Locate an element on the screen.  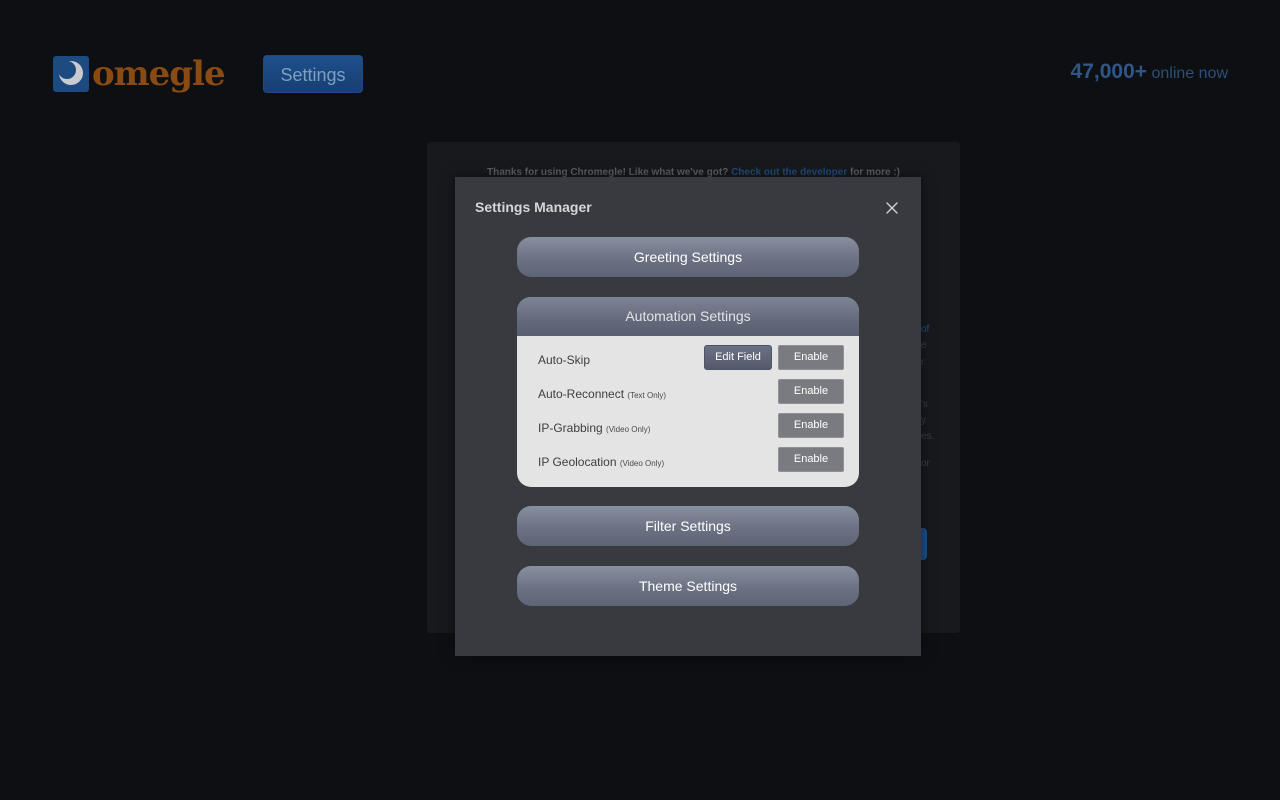
setting-label: Auto-Skip is located at coordinates (564, 360).